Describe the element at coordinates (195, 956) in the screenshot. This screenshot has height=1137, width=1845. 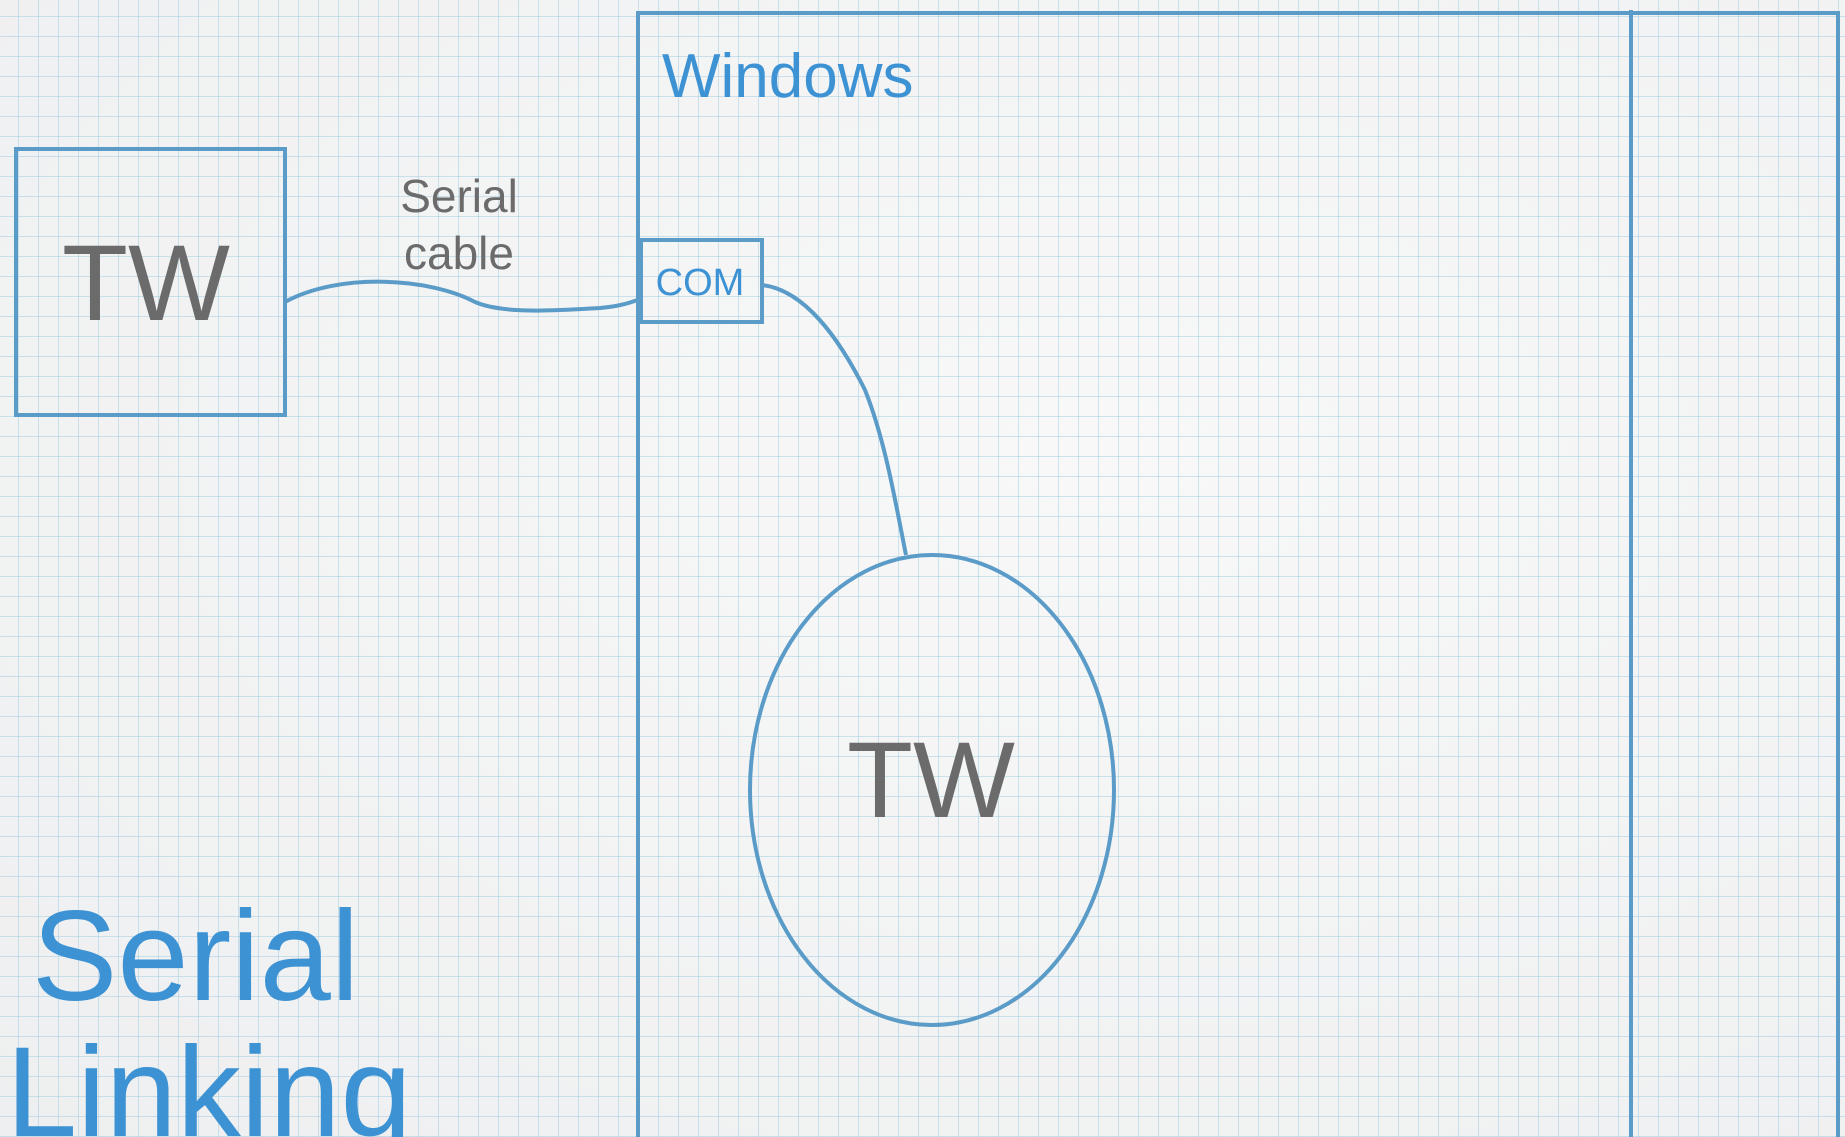
I see `title-line-1: Serial` at that location.